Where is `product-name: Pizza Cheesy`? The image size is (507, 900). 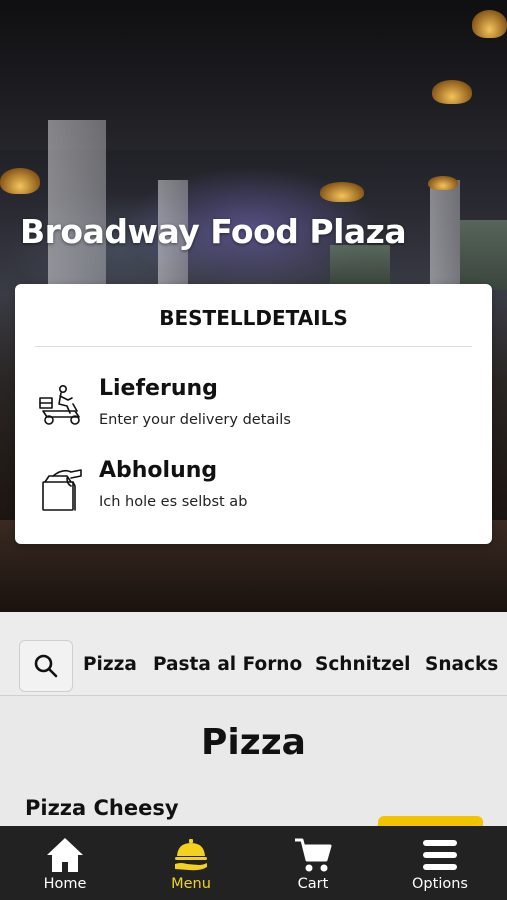
product-name: Pizza Cheesy is located at coordinates (102, 808).